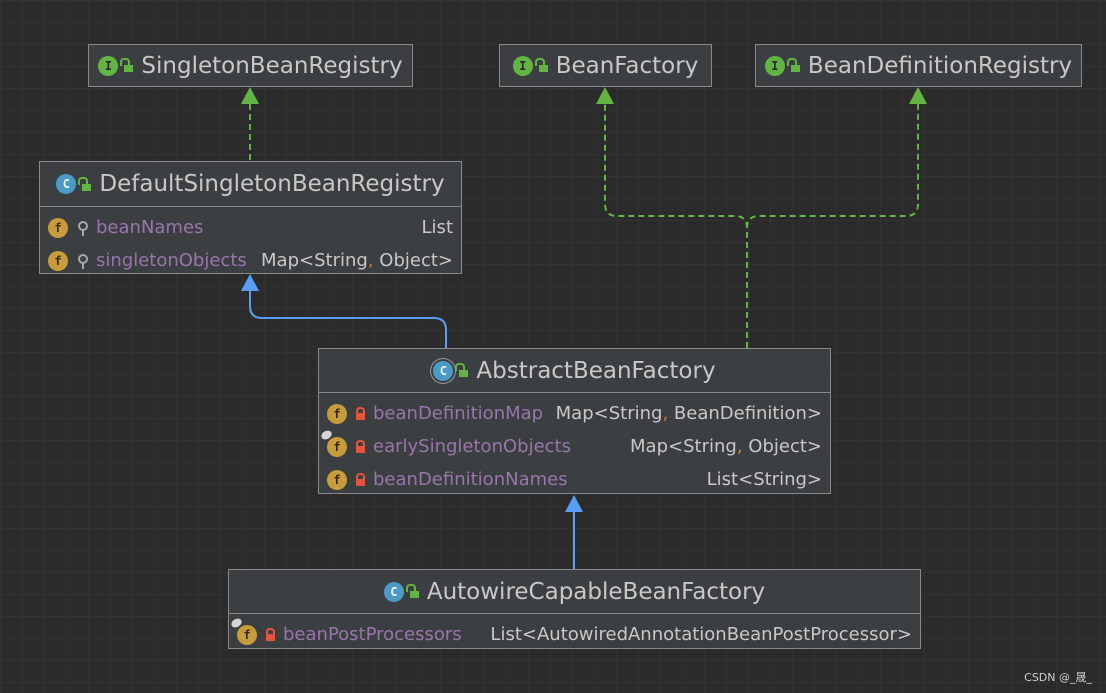 The image size is (1106, 693). What do you see at coordinates (250, 123) in the screenshot?
I see `edge-default-singleton-implements-singleton-registry` at bounding box center [250, 123].